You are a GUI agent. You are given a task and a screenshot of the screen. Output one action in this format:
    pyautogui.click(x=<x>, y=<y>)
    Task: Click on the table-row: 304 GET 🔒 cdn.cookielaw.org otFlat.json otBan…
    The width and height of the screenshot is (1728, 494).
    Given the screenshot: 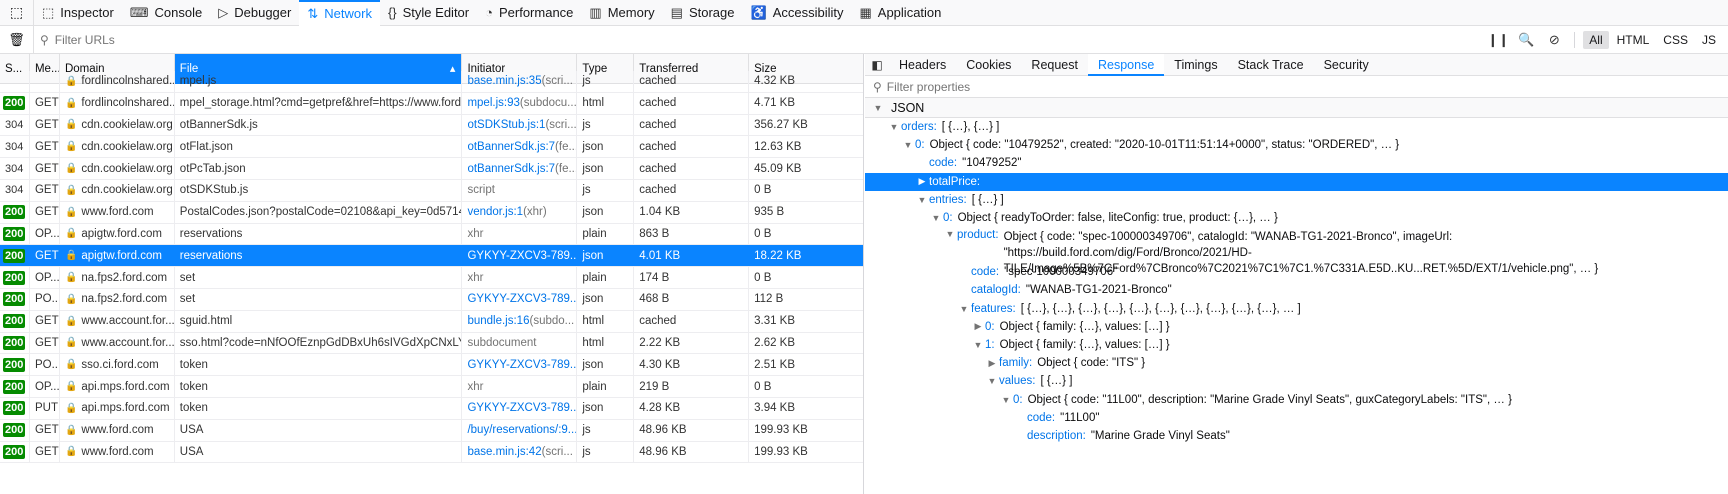 What is the action you would take?
    pyautogui.click(x=431, y=147)
    